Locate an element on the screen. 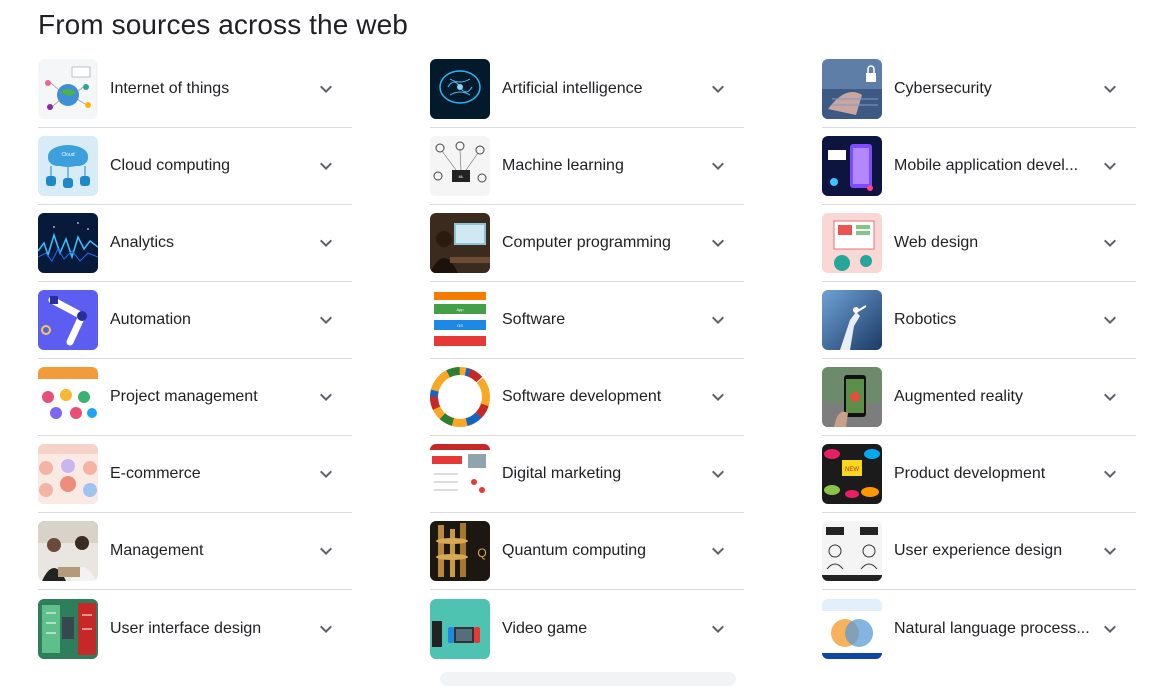  svg-text: Q is located at coordinates (481, 553).